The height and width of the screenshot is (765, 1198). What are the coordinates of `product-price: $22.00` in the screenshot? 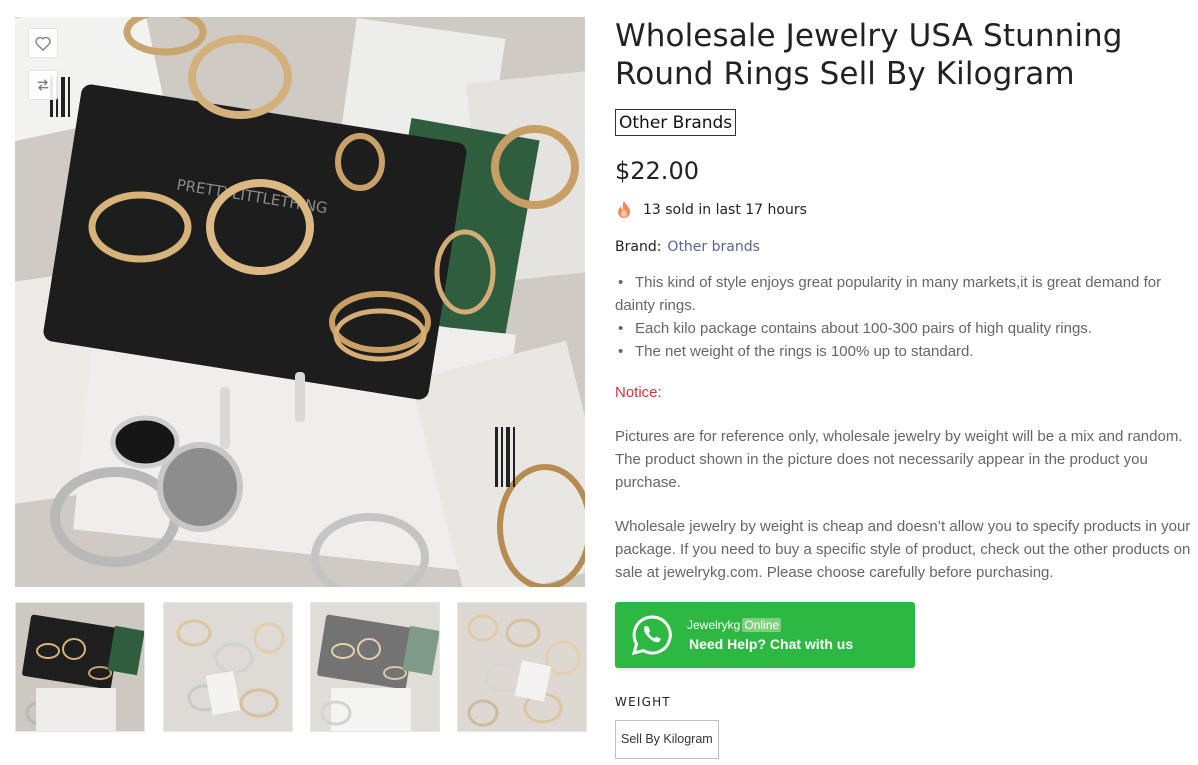 It's located at (657, 171).